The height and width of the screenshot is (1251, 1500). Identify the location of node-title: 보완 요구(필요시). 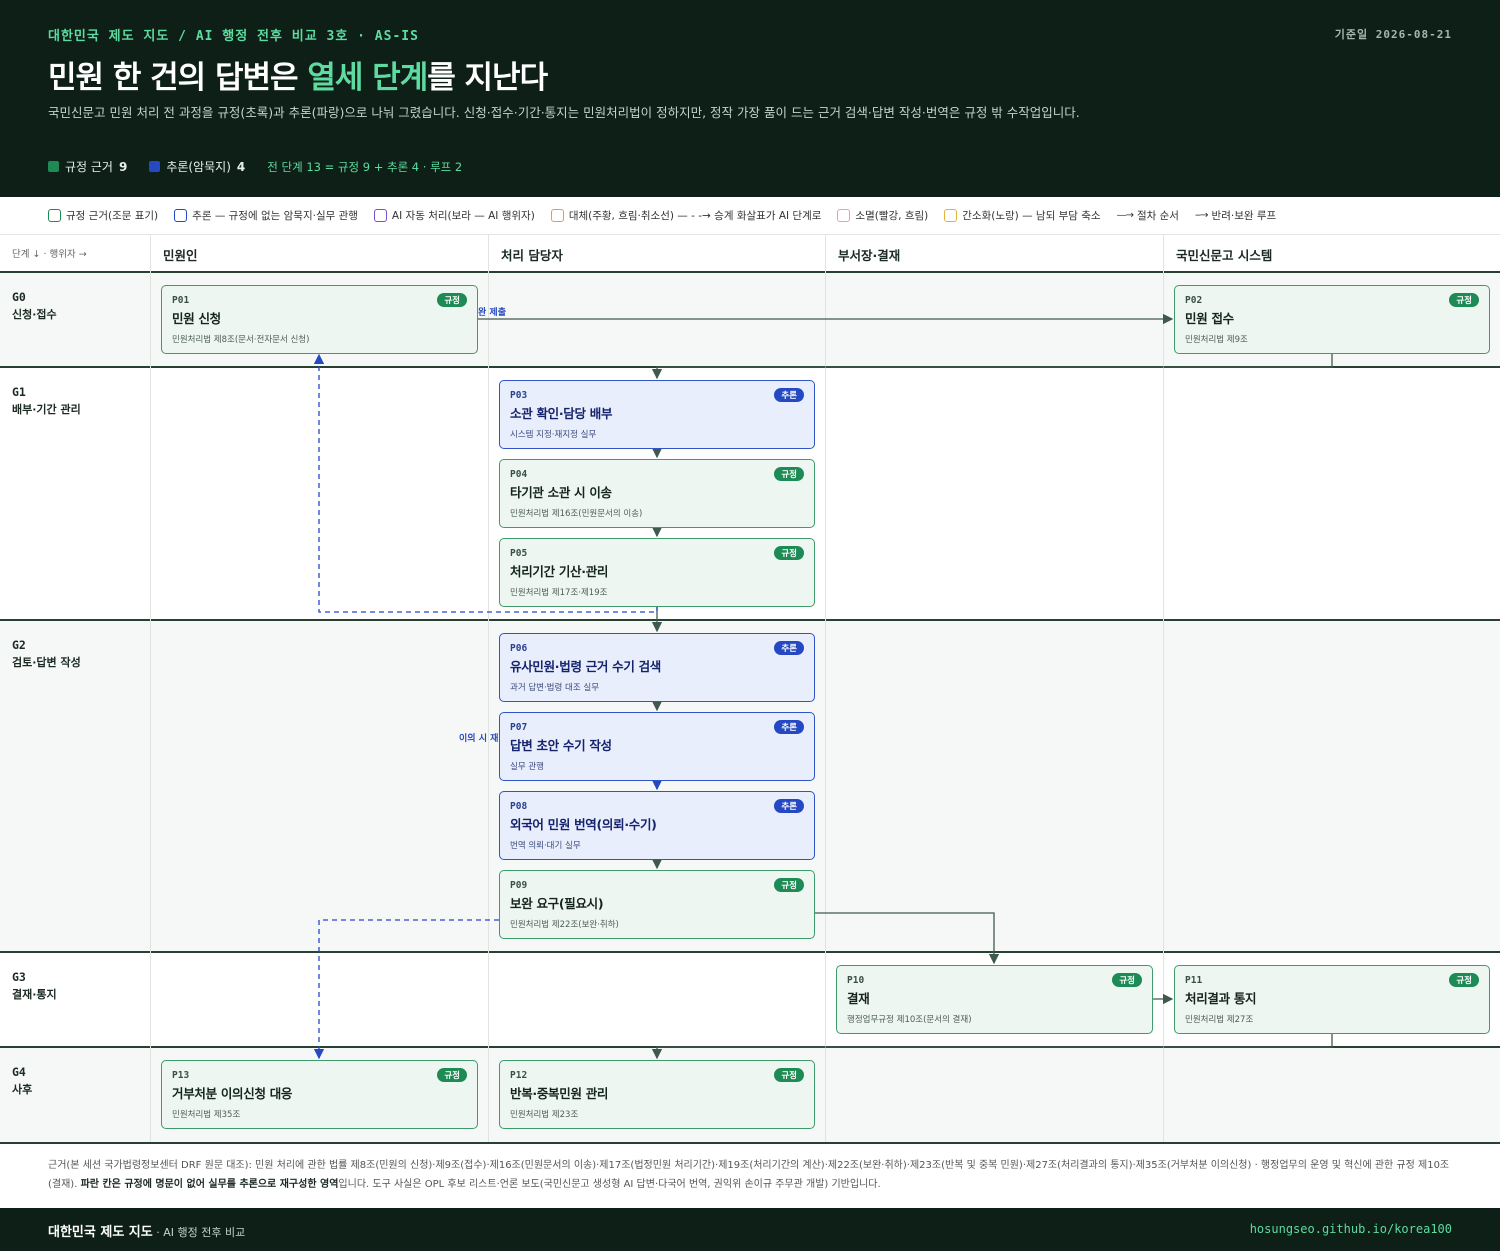
(557, 903).